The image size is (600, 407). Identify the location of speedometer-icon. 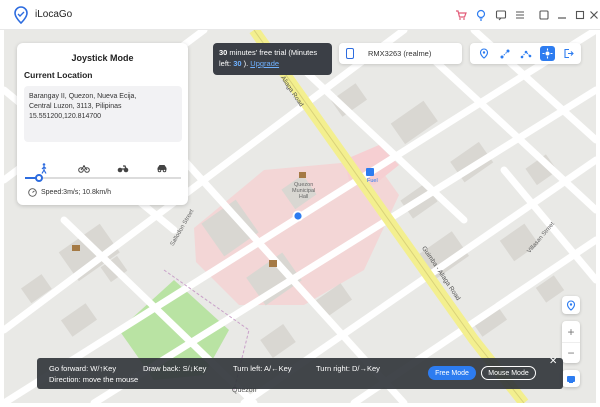
(32, 192).